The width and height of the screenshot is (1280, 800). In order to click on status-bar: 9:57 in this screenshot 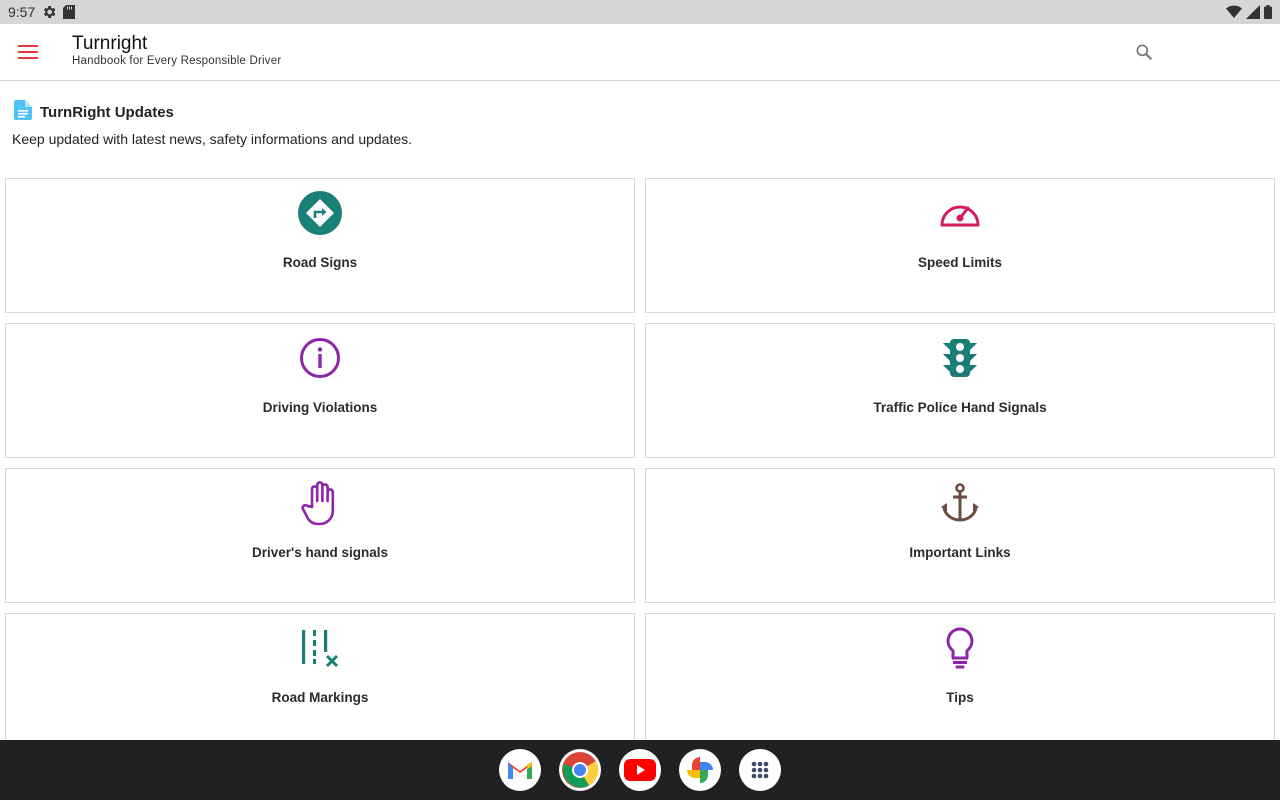, I will do `click(640, 12)`.